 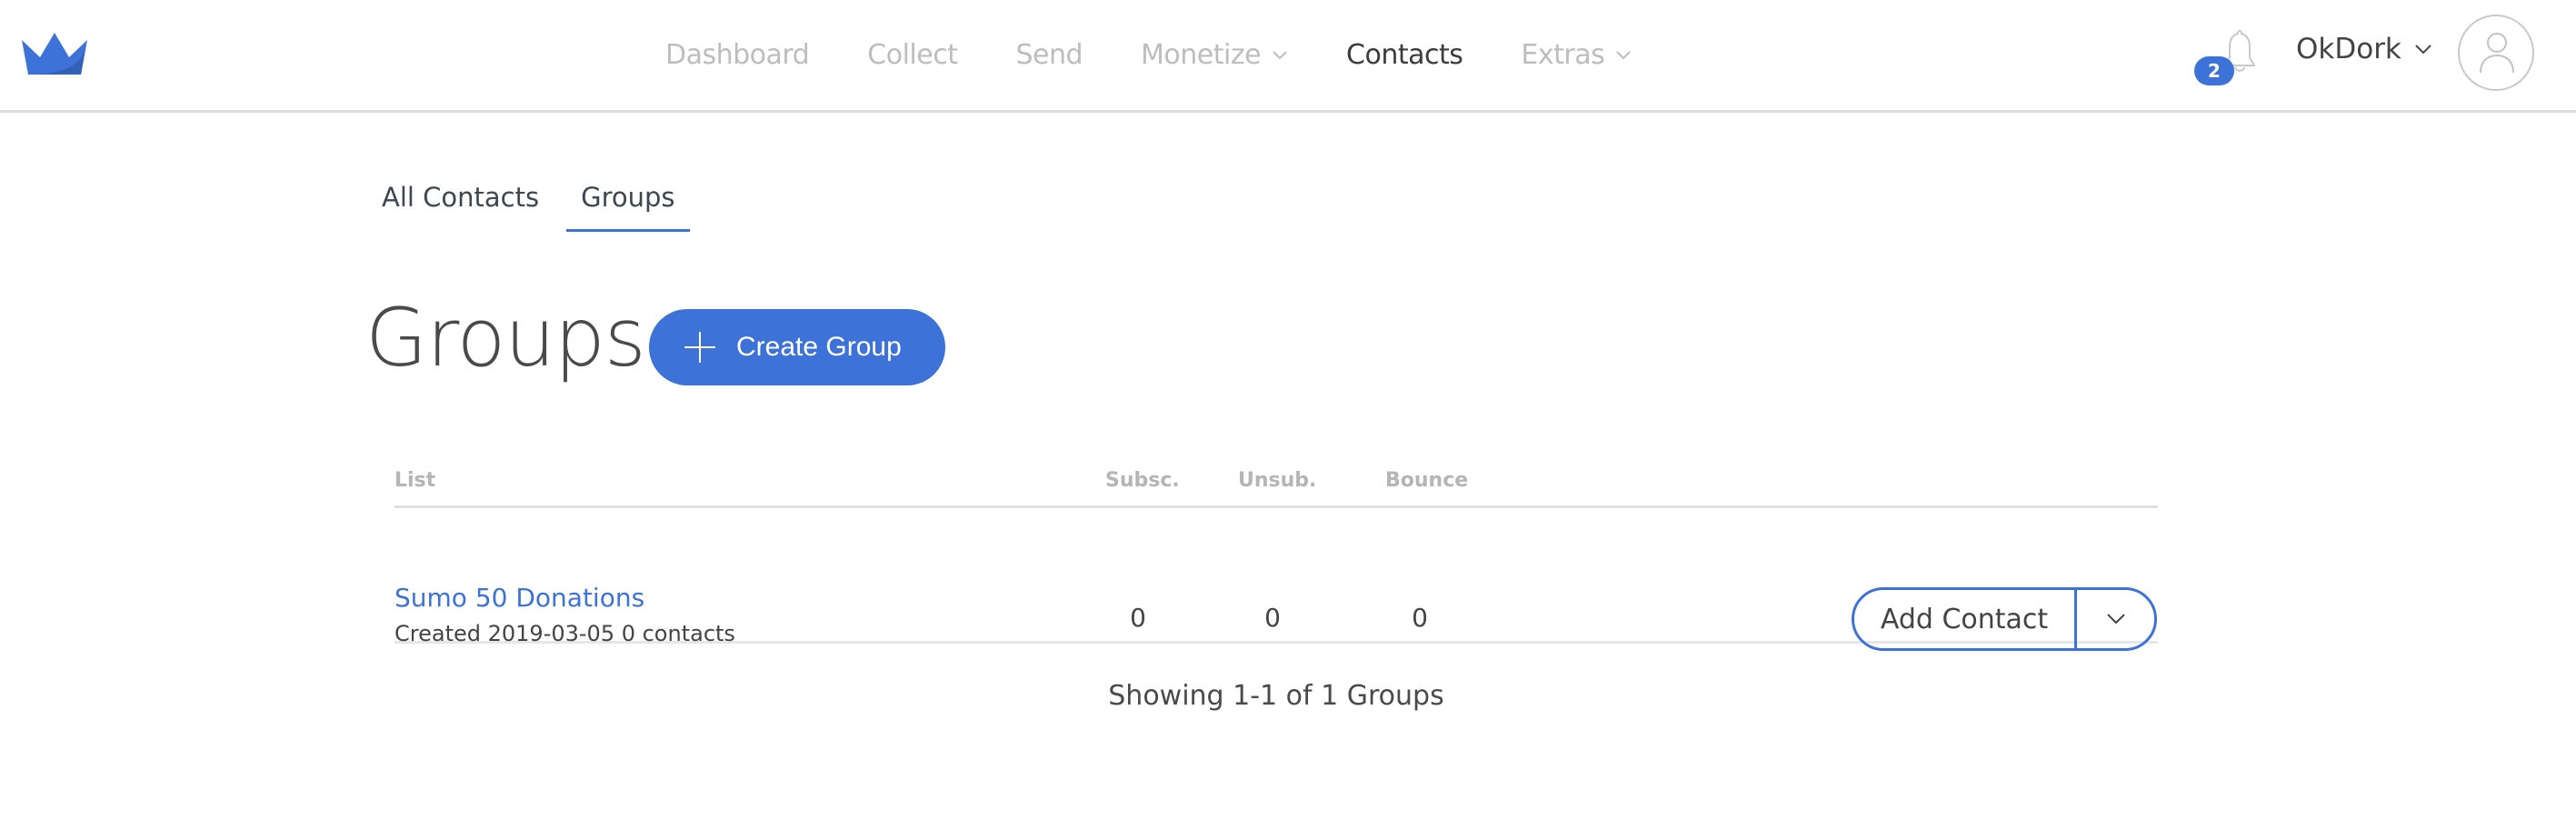 I want to click on column-header-bounce: Bounce, so click(x=1427, y=481).